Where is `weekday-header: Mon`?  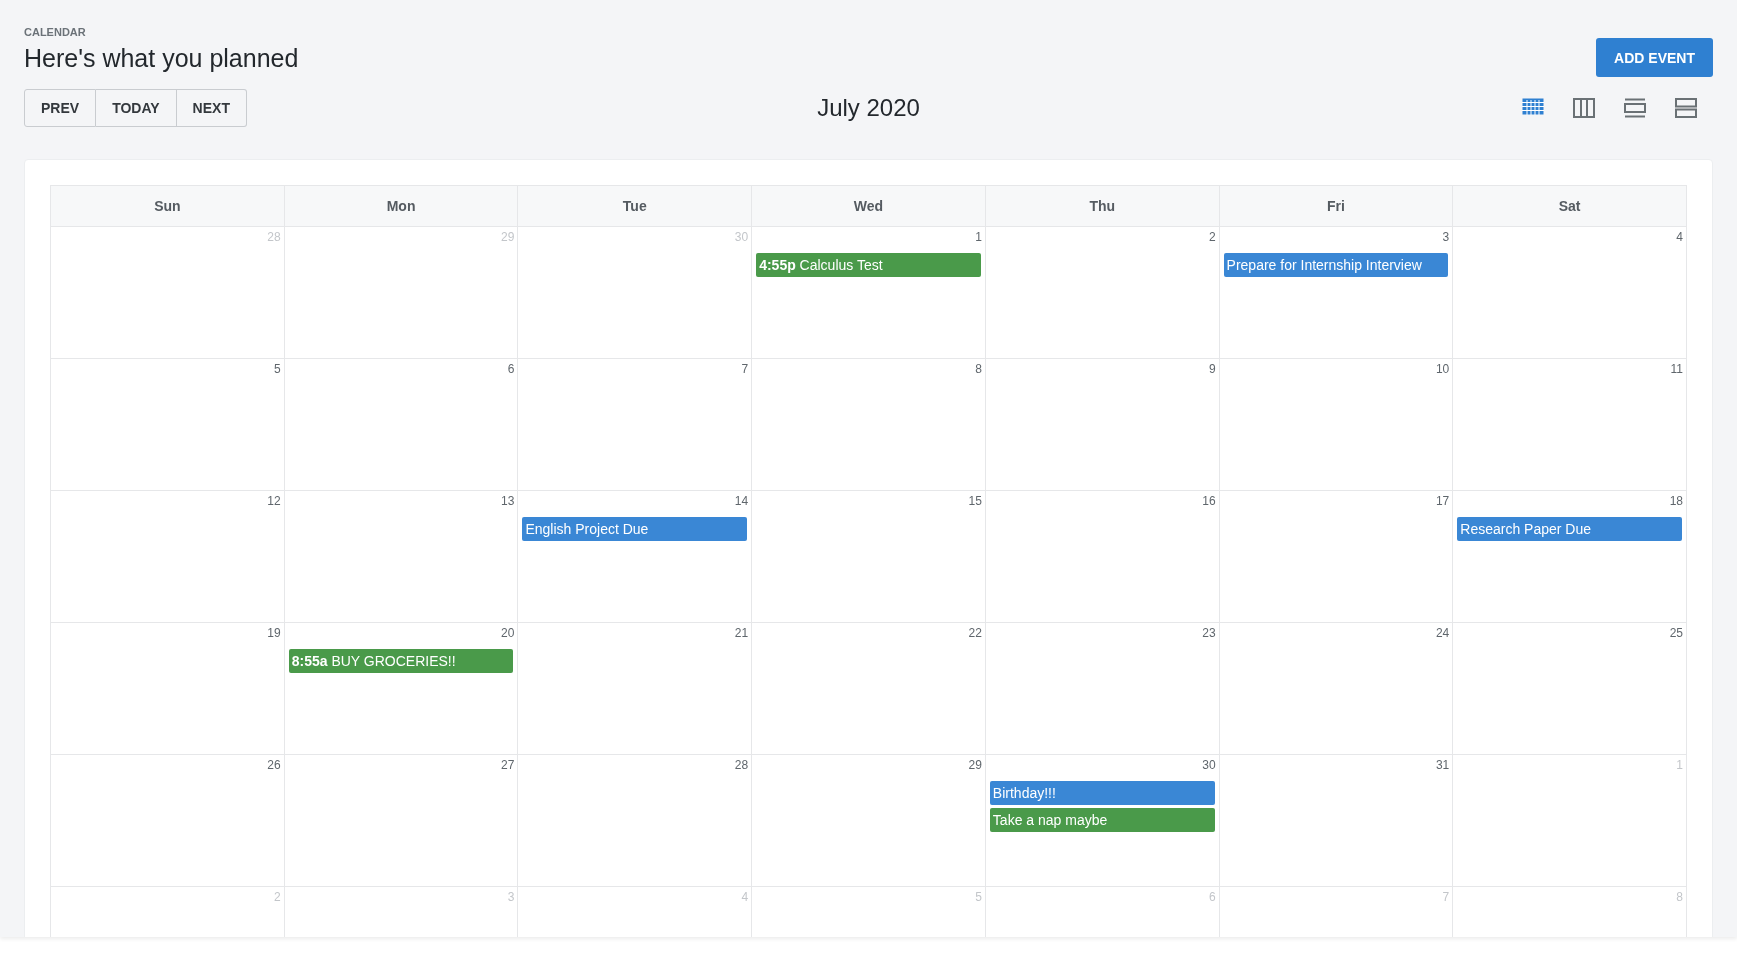 weekday-header: Mon is located at coordinates (401, 206).